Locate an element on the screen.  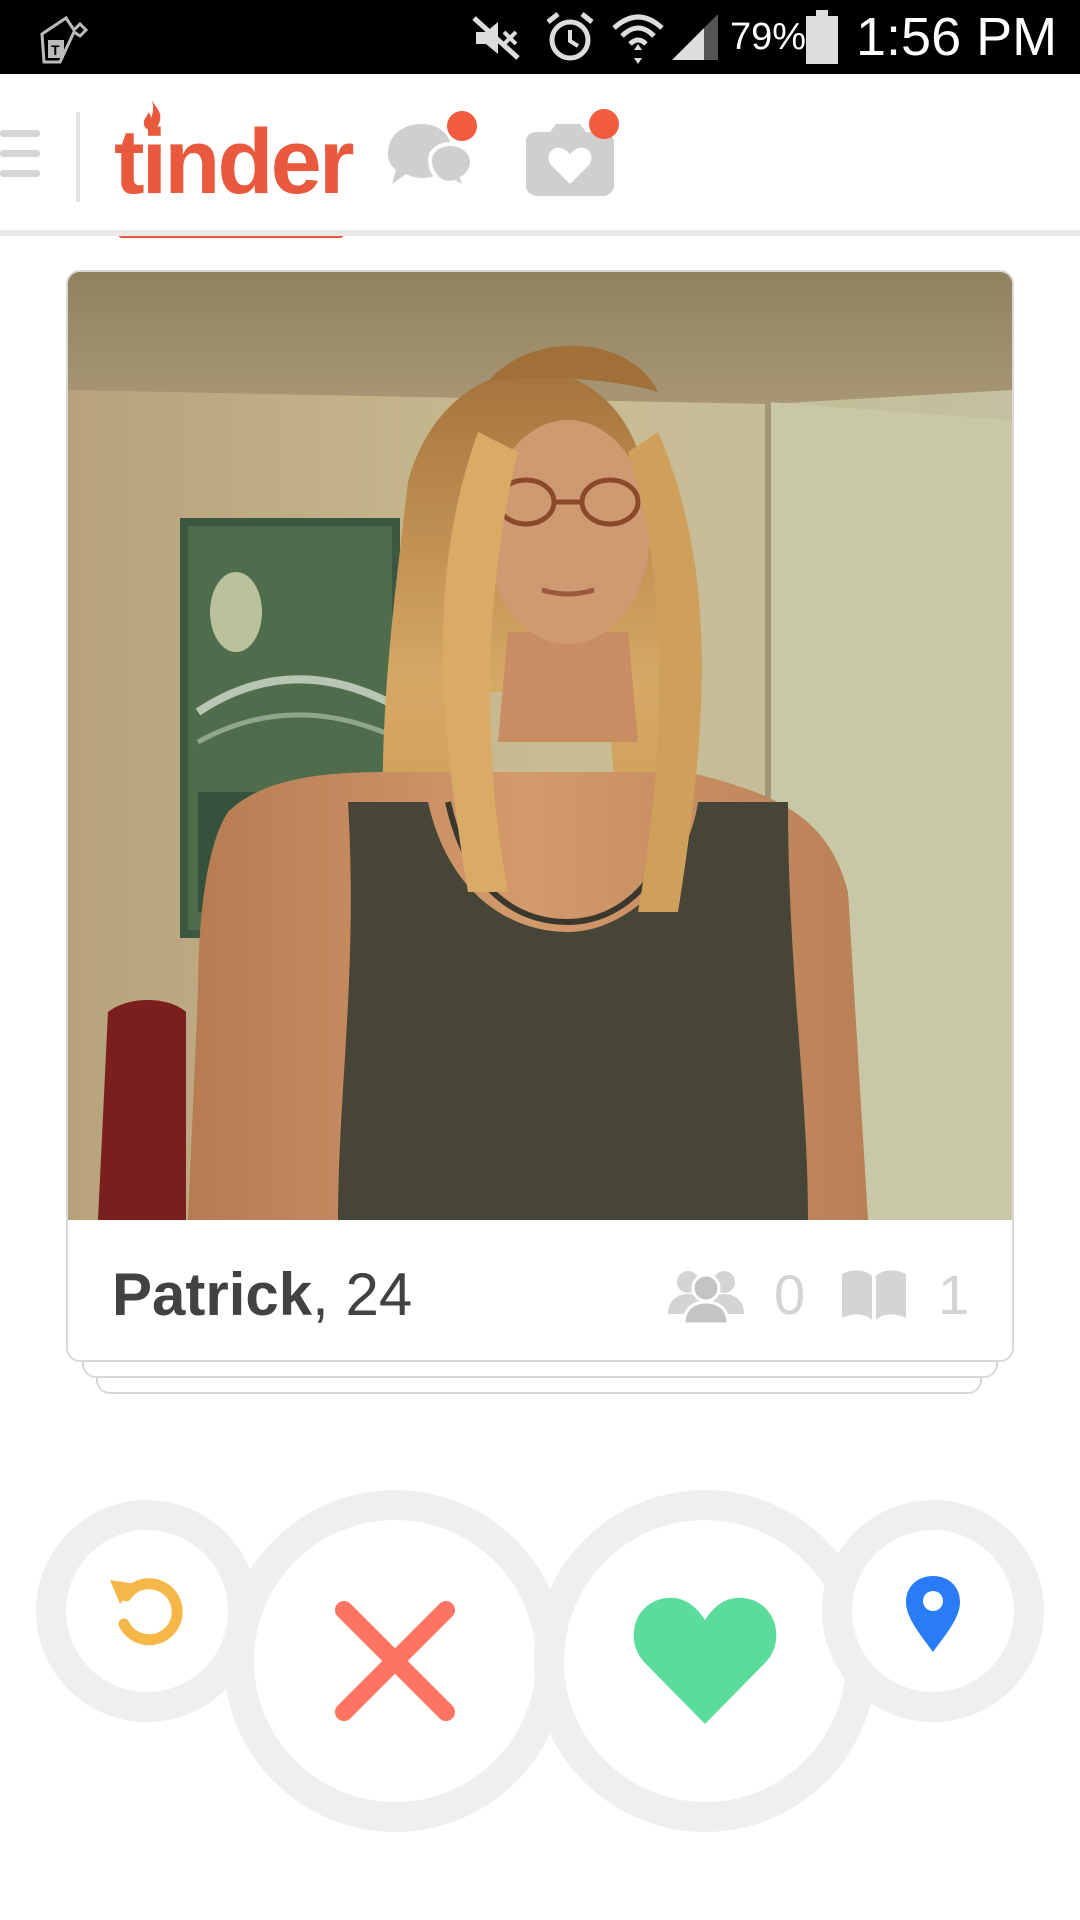
hamburger-menu-icon is located at coordinates (21, 154).